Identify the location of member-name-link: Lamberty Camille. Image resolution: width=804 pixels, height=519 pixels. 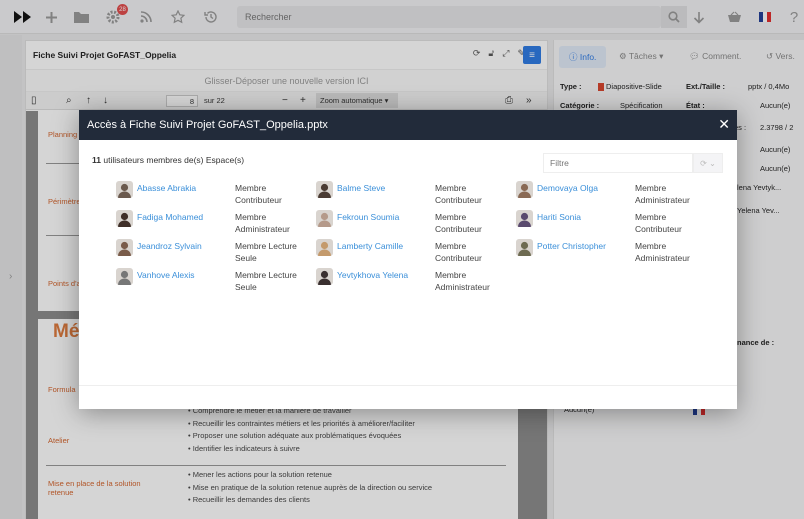
(370, 246).